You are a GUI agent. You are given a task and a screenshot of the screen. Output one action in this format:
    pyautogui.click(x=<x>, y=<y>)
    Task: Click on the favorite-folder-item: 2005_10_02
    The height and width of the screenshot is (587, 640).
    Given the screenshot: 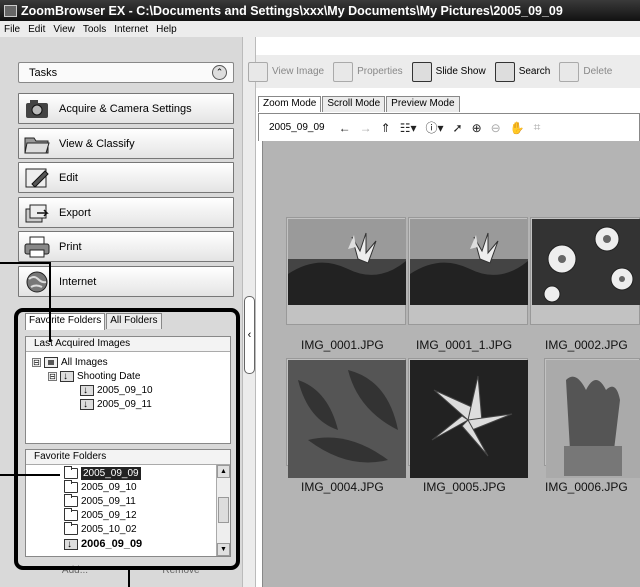 What is the action you would take?
    pyautogui.click(x=100, y=529)
    